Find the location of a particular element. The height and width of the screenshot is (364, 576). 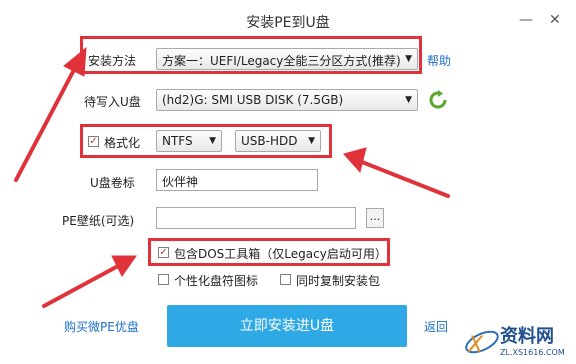

watermark-logo: X 资料网 ZL.XS1616.COM is located at coordinates (518, 340).